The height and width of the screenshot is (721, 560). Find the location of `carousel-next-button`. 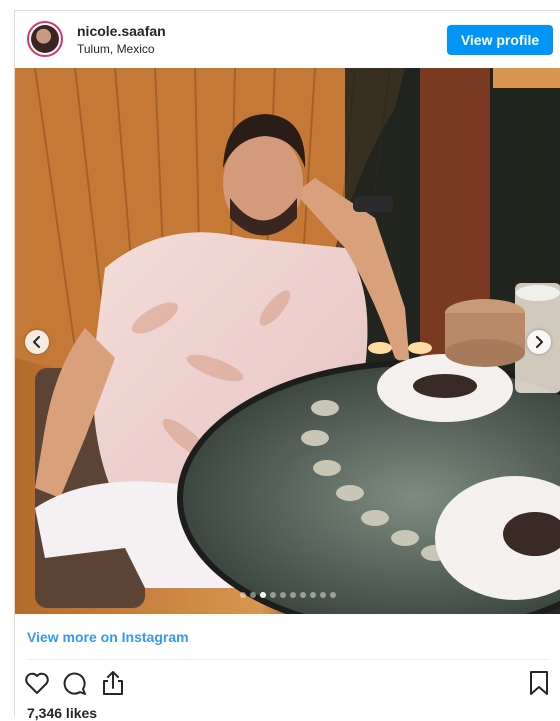

carousel-next-button is located at coordinates (539, 342).